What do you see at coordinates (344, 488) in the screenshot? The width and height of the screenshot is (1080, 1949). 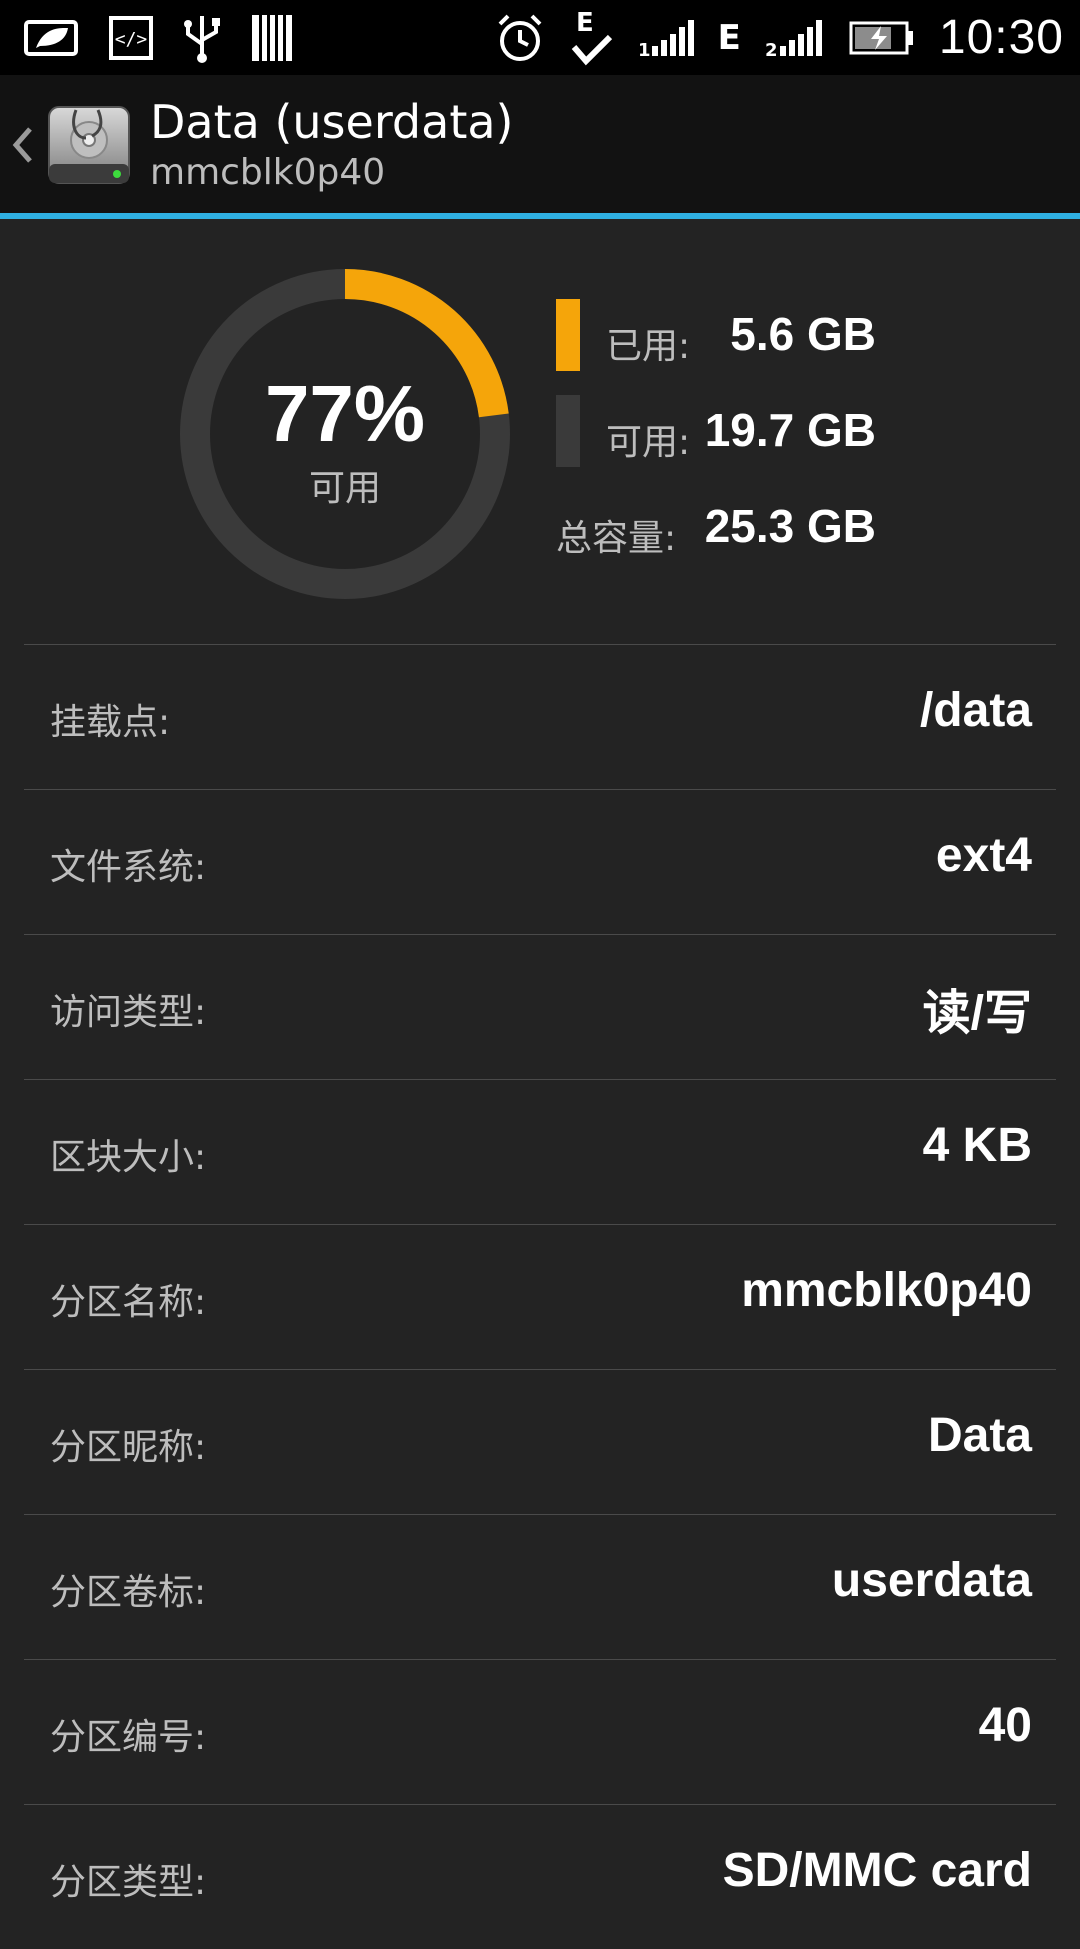 I see `available-percent-caption: 可用` at bounding box center [344, 488].